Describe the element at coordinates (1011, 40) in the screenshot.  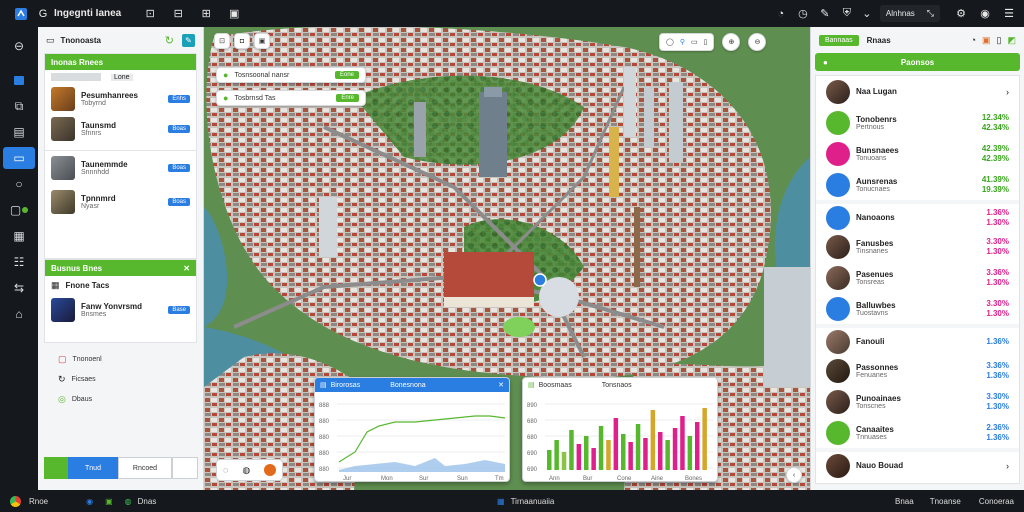
I see `check-icon: ◩` at that location.